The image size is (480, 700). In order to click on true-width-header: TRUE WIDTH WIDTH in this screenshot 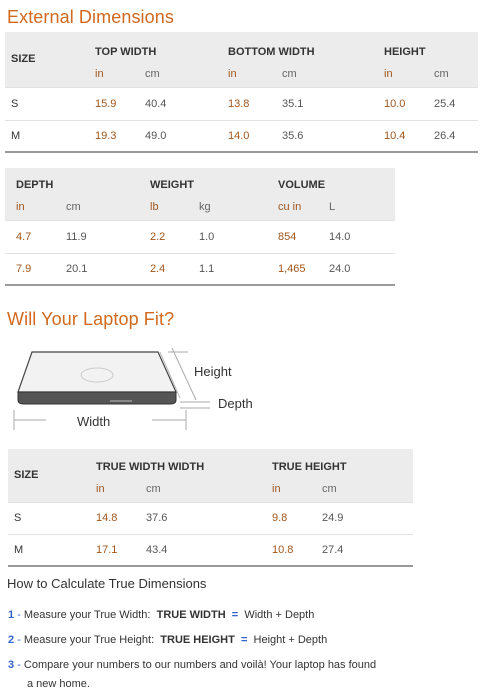, I will do `click(150, 467)`.